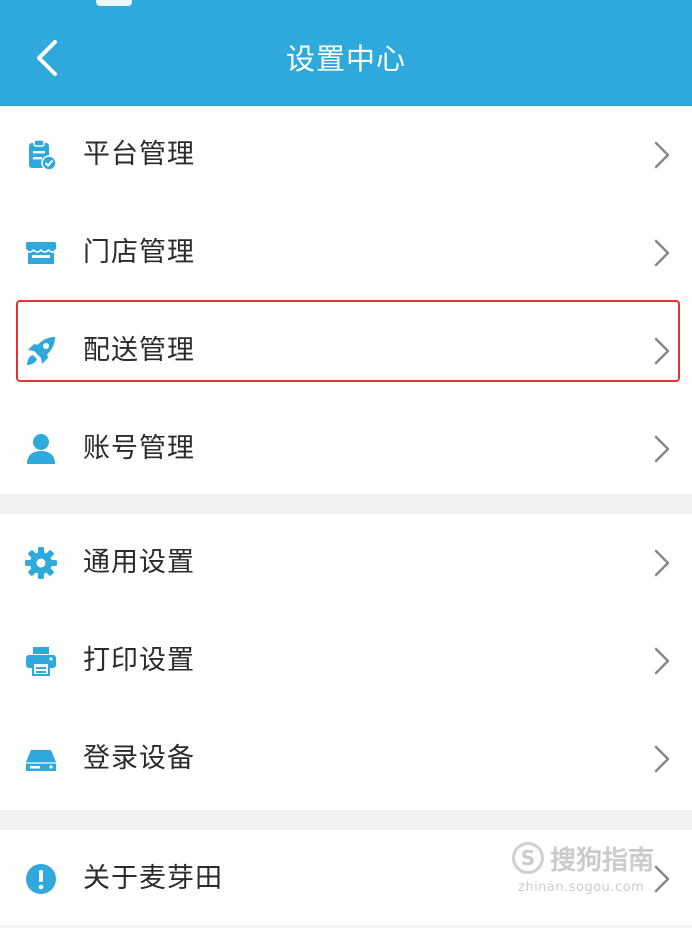 Image resolution: width=692 pixels, height=928 pixels. I want to click on menu-item-label: 门店管理, so click(139, 252).